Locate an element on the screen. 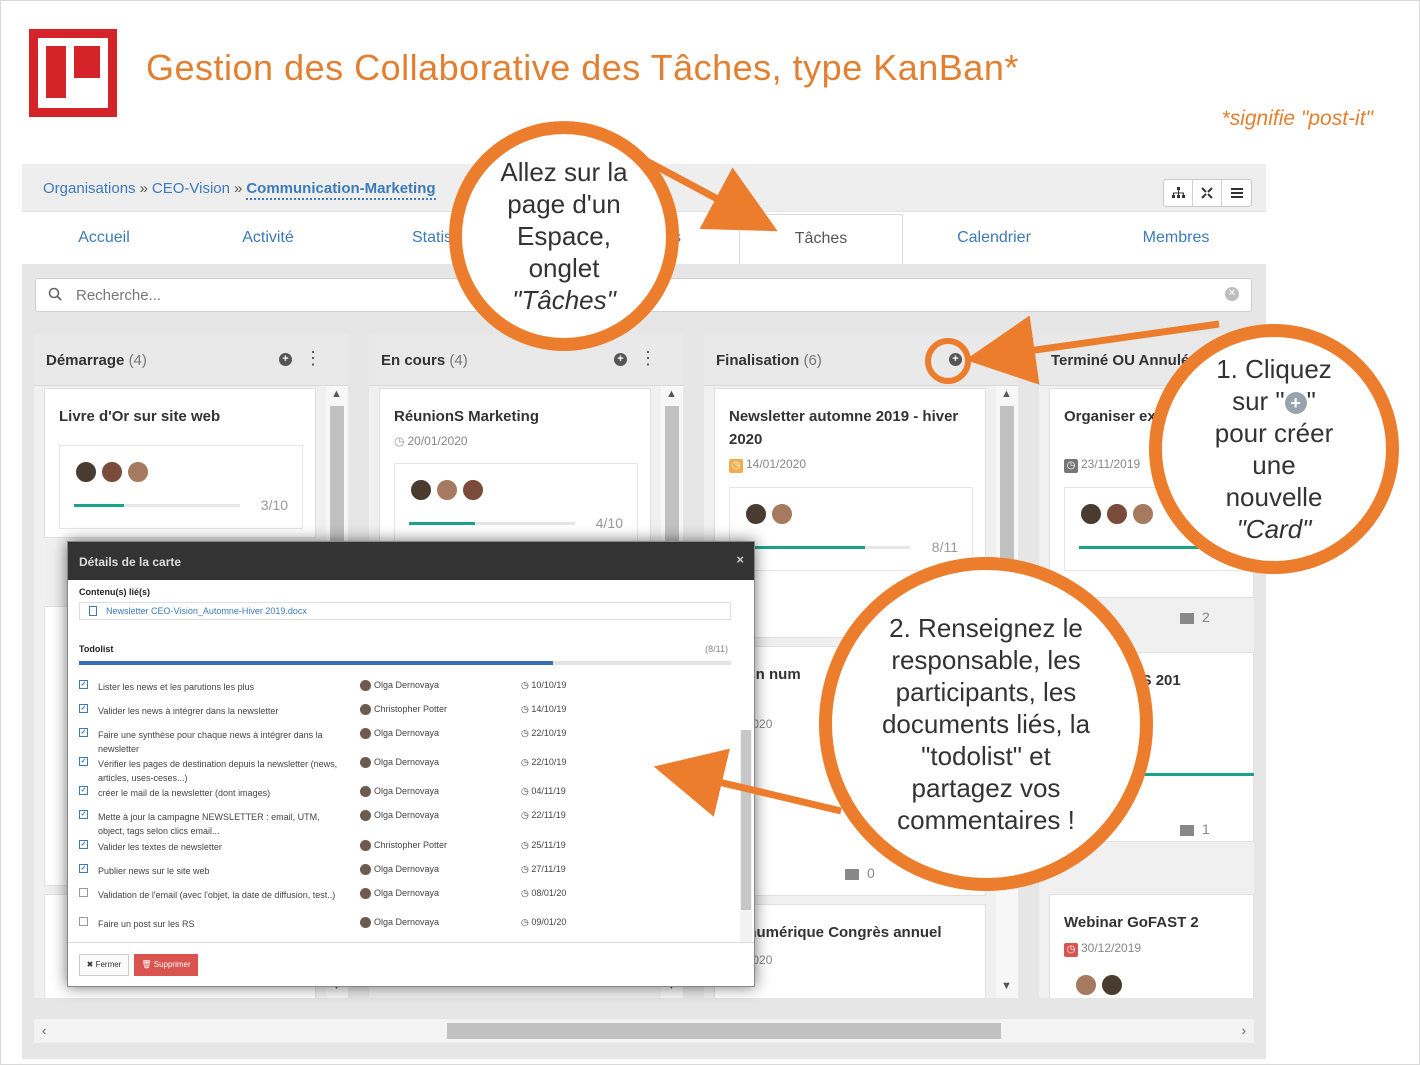 The image size is (1420, 1066). tab-taches: Tâches is located at coordinates (821, 239).